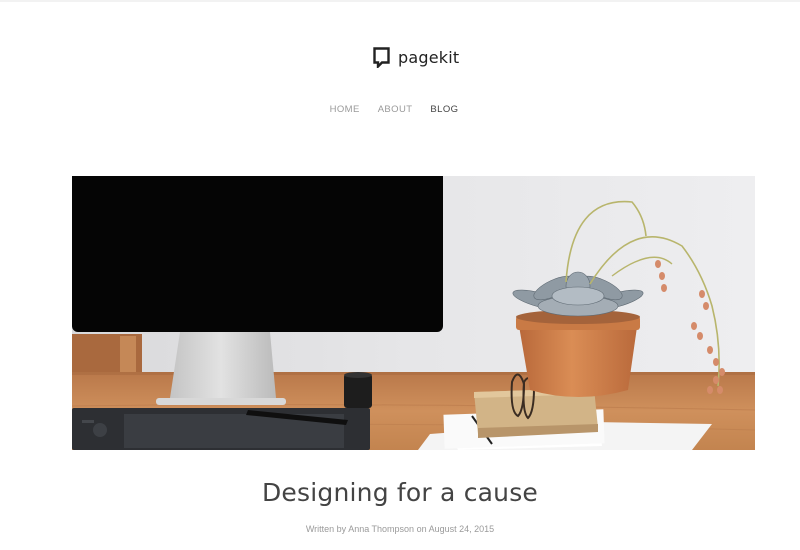 This screenshot has height=550, width=800. I want to click on post-meta-prefix: Written by, so click(326, 529).